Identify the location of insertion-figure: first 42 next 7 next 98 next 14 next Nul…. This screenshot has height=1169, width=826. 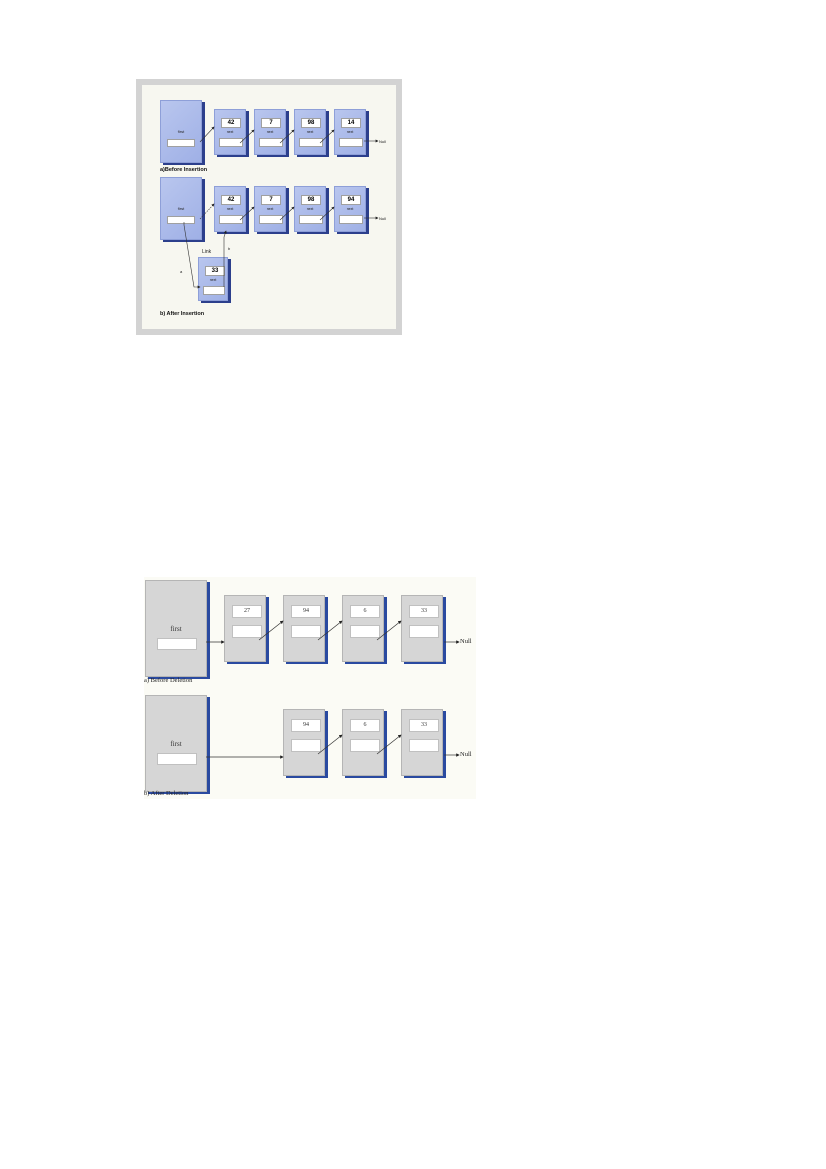
(269, 207).